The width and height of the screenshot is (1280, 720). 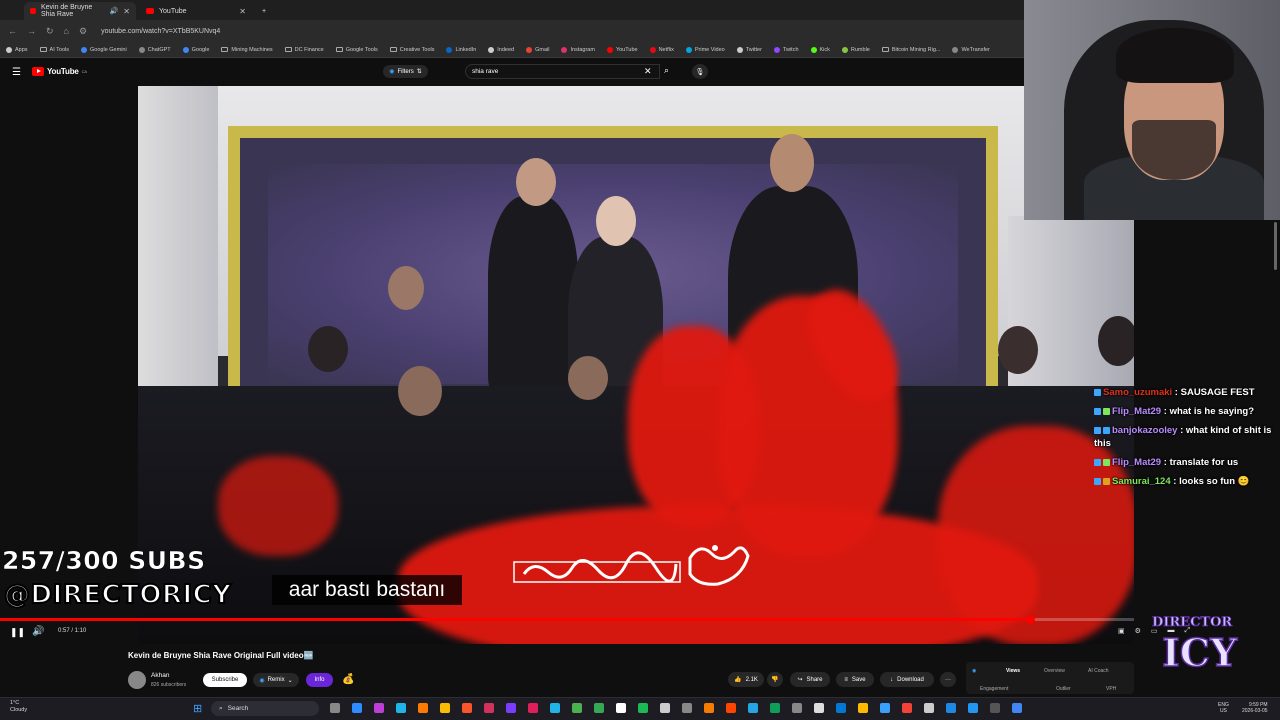 What do you see at coordinates (1255, 708) in the screenshot?
I see `clock: 9:59 PM 2026-03-05` at bounding box center [1255, 708].